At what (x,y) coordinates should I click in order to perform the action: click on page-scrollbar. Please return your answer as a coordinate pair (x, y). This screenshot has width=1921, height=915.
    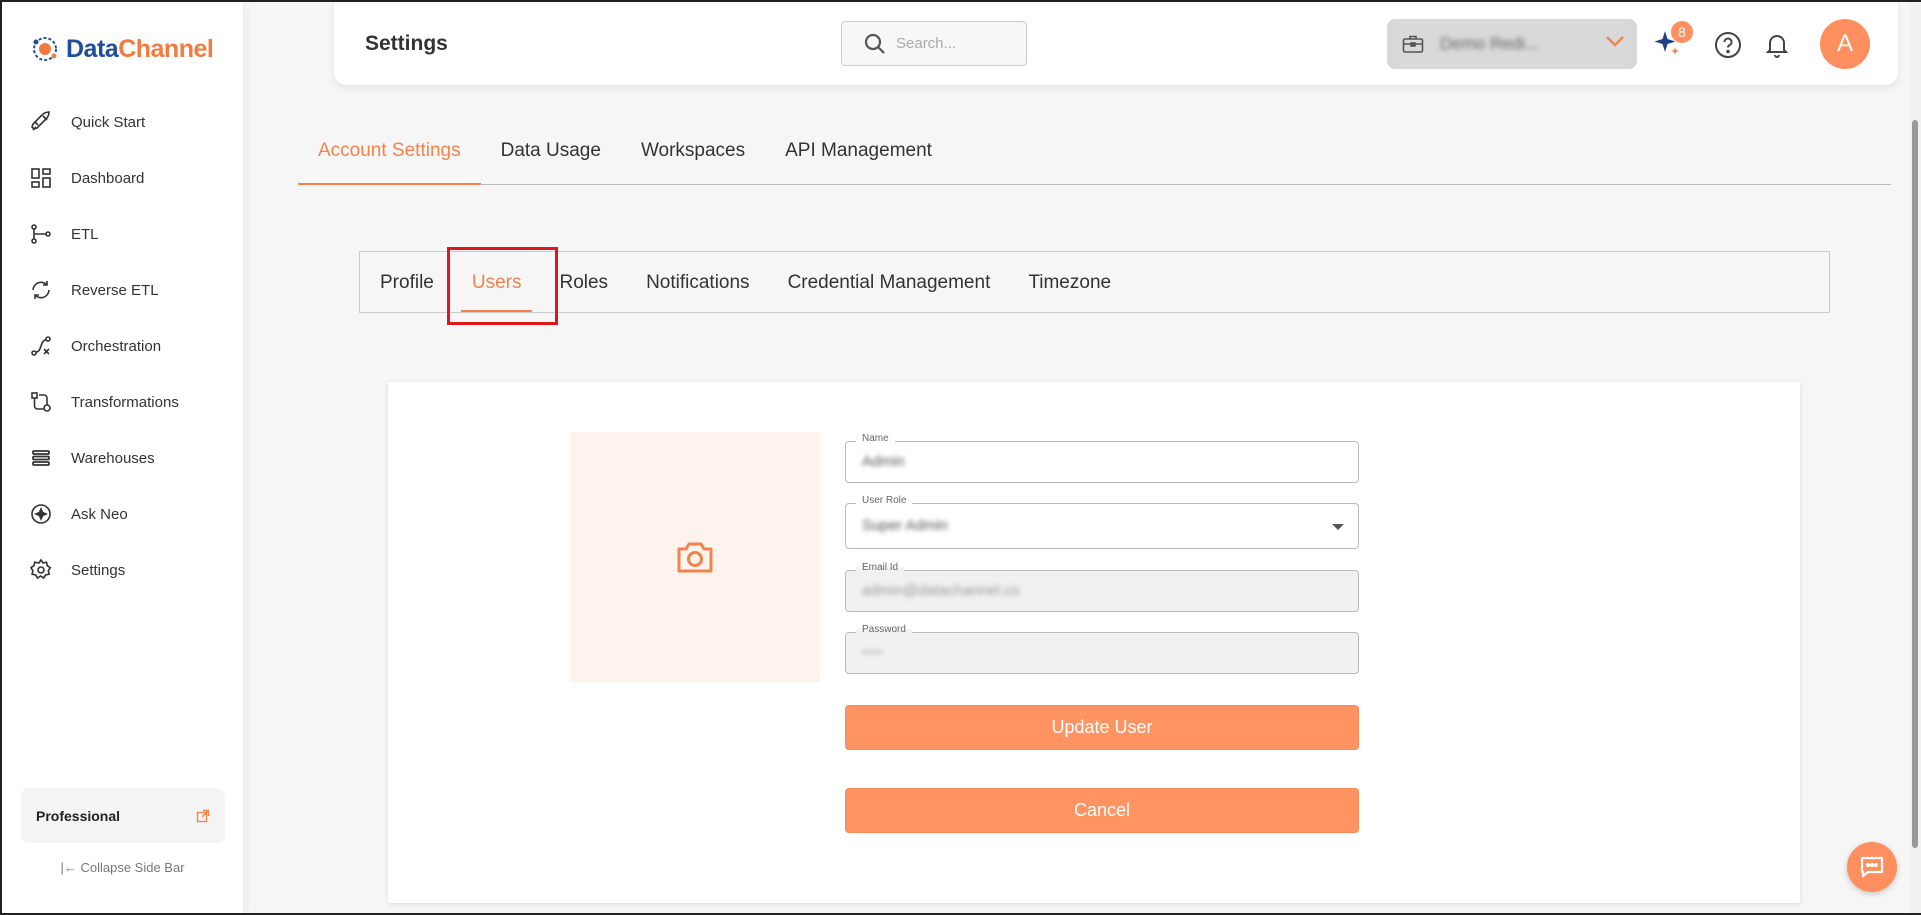
    Looking at the image, I should click on (1915, 457).